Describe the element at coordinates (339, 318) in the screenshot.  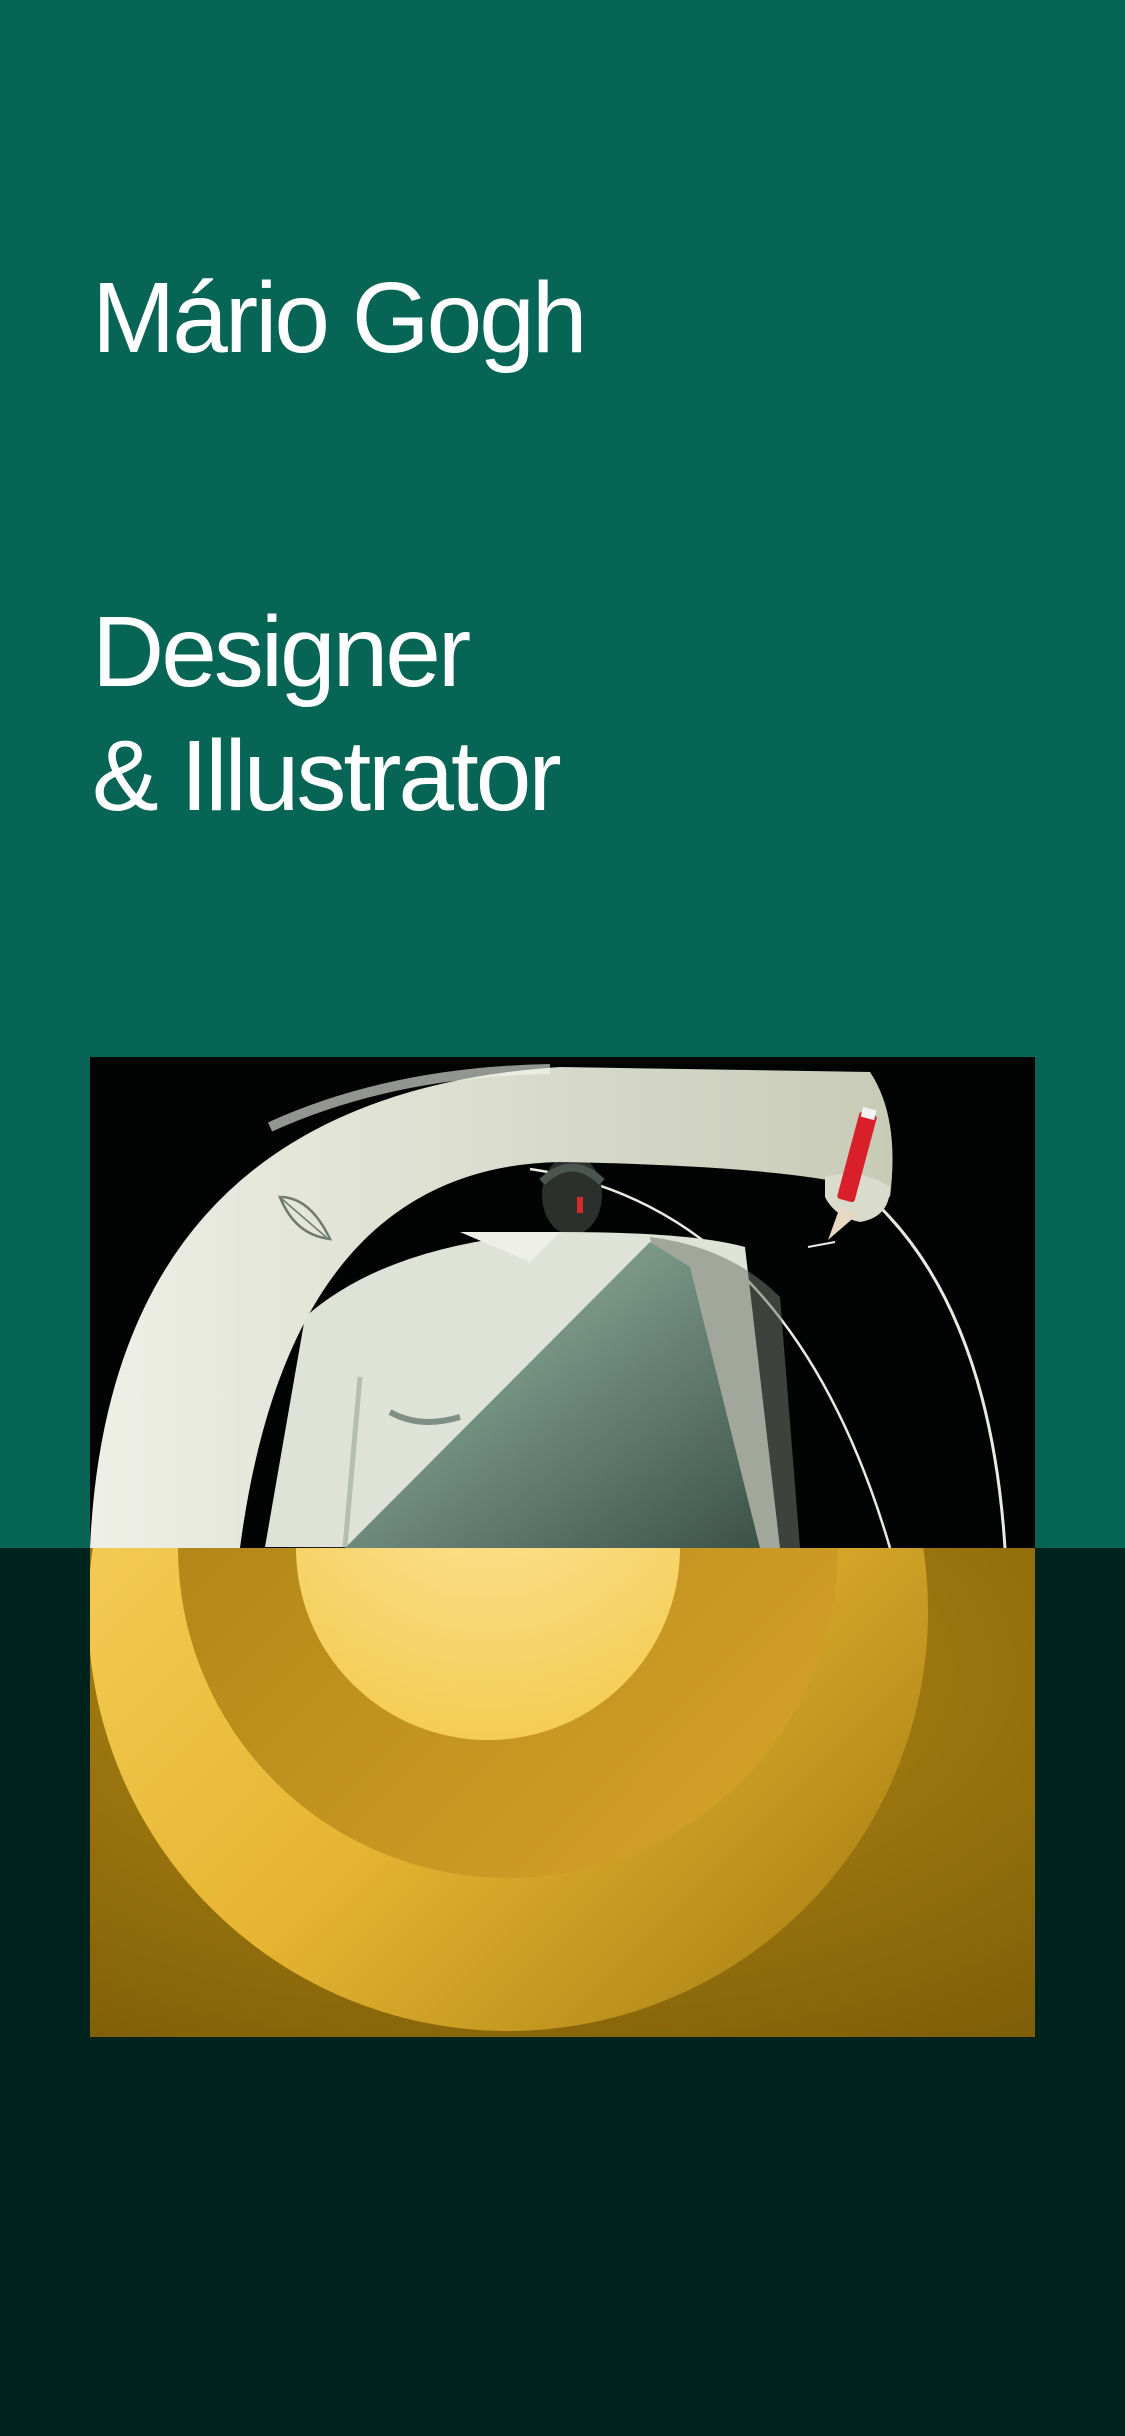
I see `artist-name: Mário Gogh` at that location.